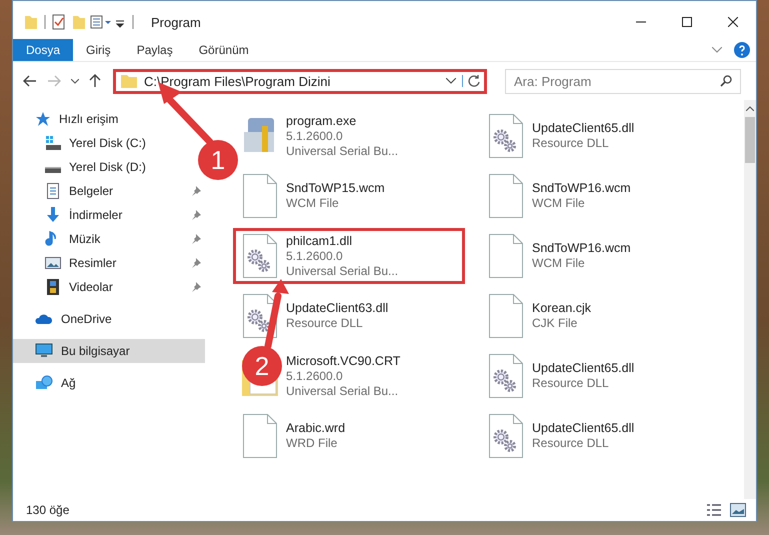 This screenshot has width=769, height=535. Describe the element at coordinates (95, 351) in the screenshot. I see `sidebar-label: Bu bilgisayar` at that location.